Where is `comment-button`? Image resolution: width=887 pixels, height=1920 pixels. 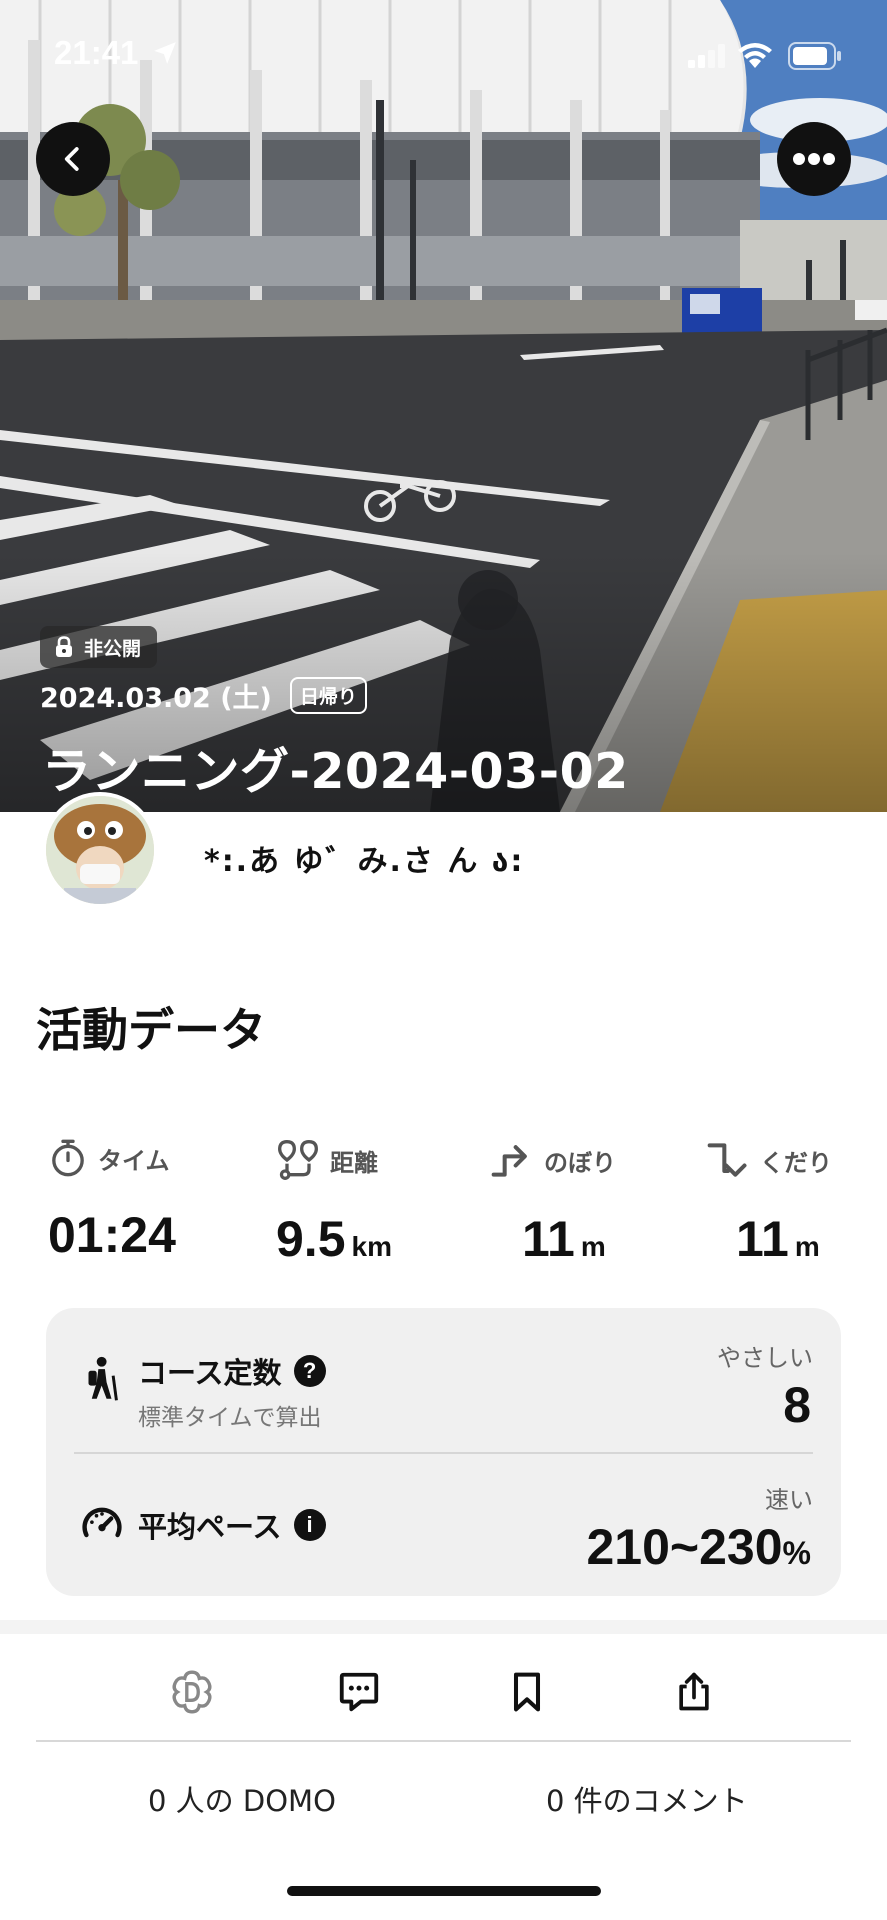 comment-button is located at coordinates (359, 1692).